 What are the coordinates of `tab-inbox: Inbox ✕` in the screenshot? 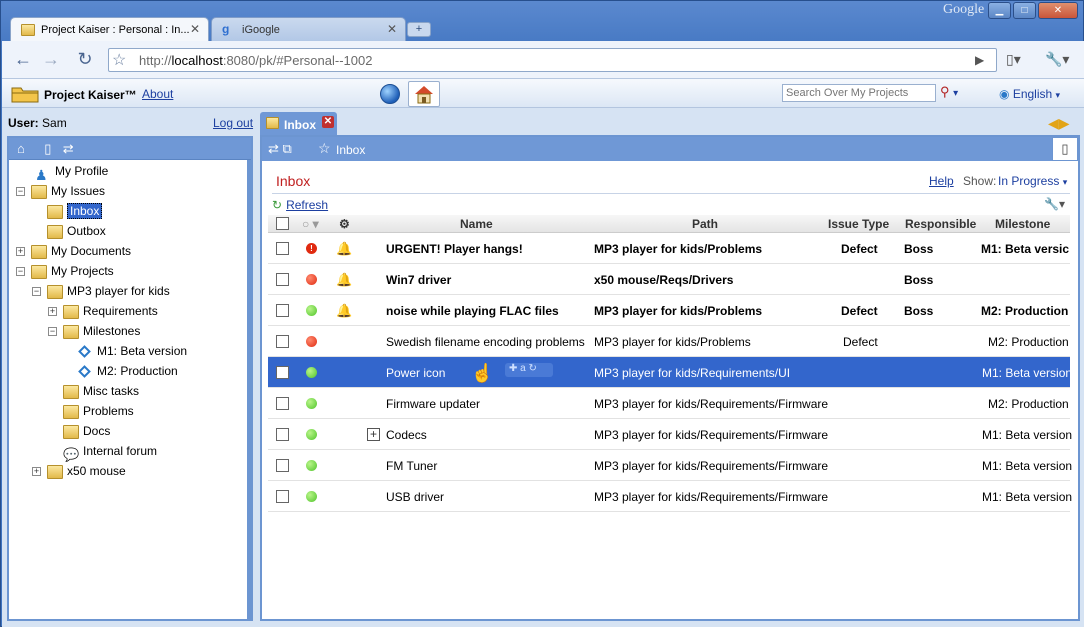 It's located at (298, 123).